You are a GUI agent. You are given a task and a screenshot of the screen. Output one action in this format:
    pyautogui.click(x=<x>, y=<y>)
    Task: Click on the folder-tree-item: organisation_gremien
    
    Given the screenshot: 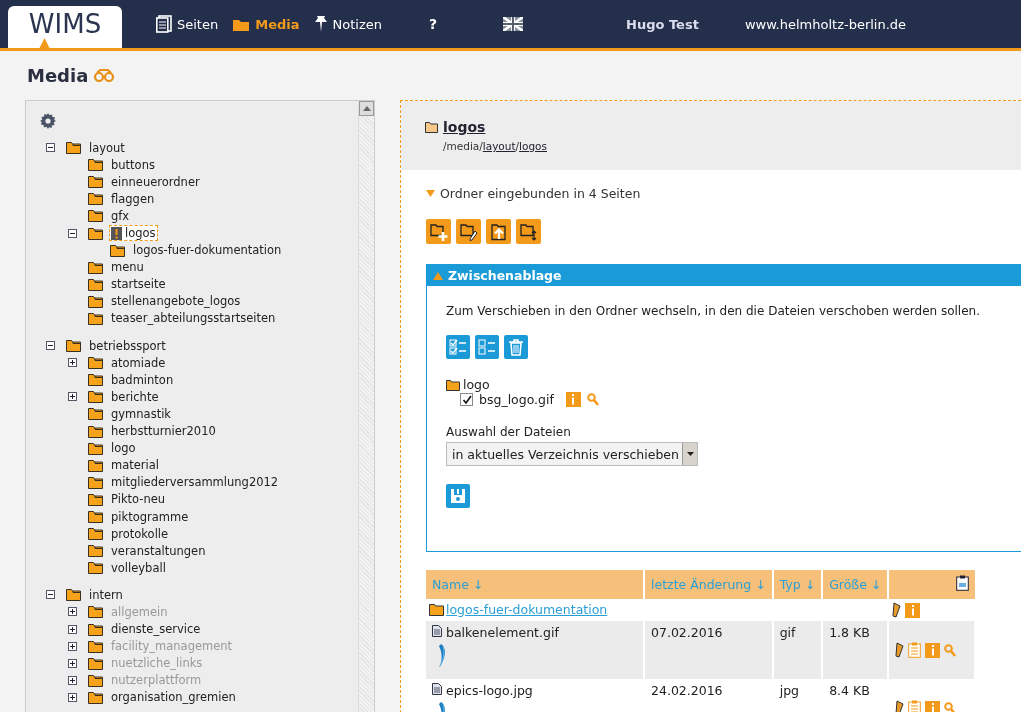 What is the action you would take?
    pyautogui.click(x=173, y=697)
    